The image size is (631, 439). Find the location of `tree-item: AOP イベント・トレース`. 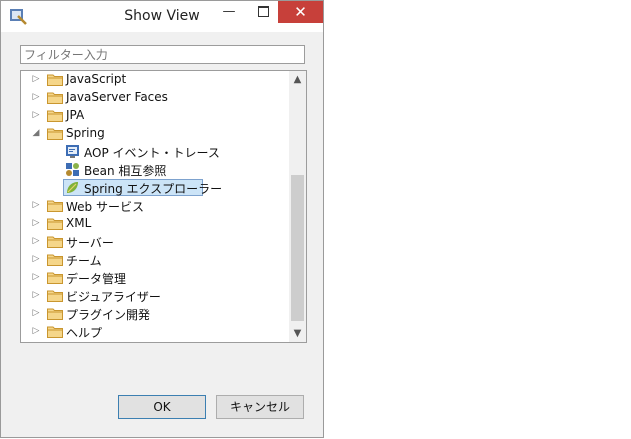

tree-item: AOP イベント・トレース is located at coordinates (155, 152).